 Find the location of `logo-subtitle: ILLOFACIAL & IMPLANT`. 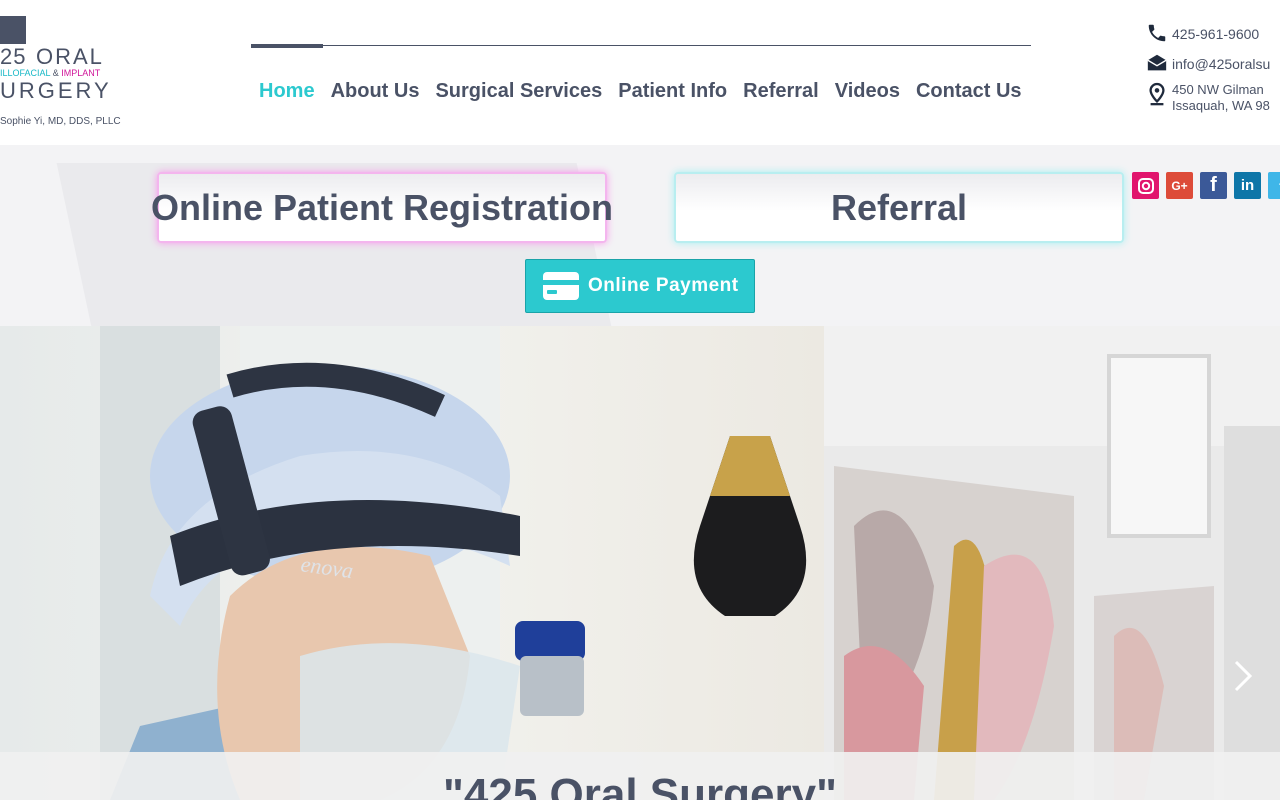

logo-subtitle: ILLOFACIAL & IMPLANT is located at coordinates (50, 73).